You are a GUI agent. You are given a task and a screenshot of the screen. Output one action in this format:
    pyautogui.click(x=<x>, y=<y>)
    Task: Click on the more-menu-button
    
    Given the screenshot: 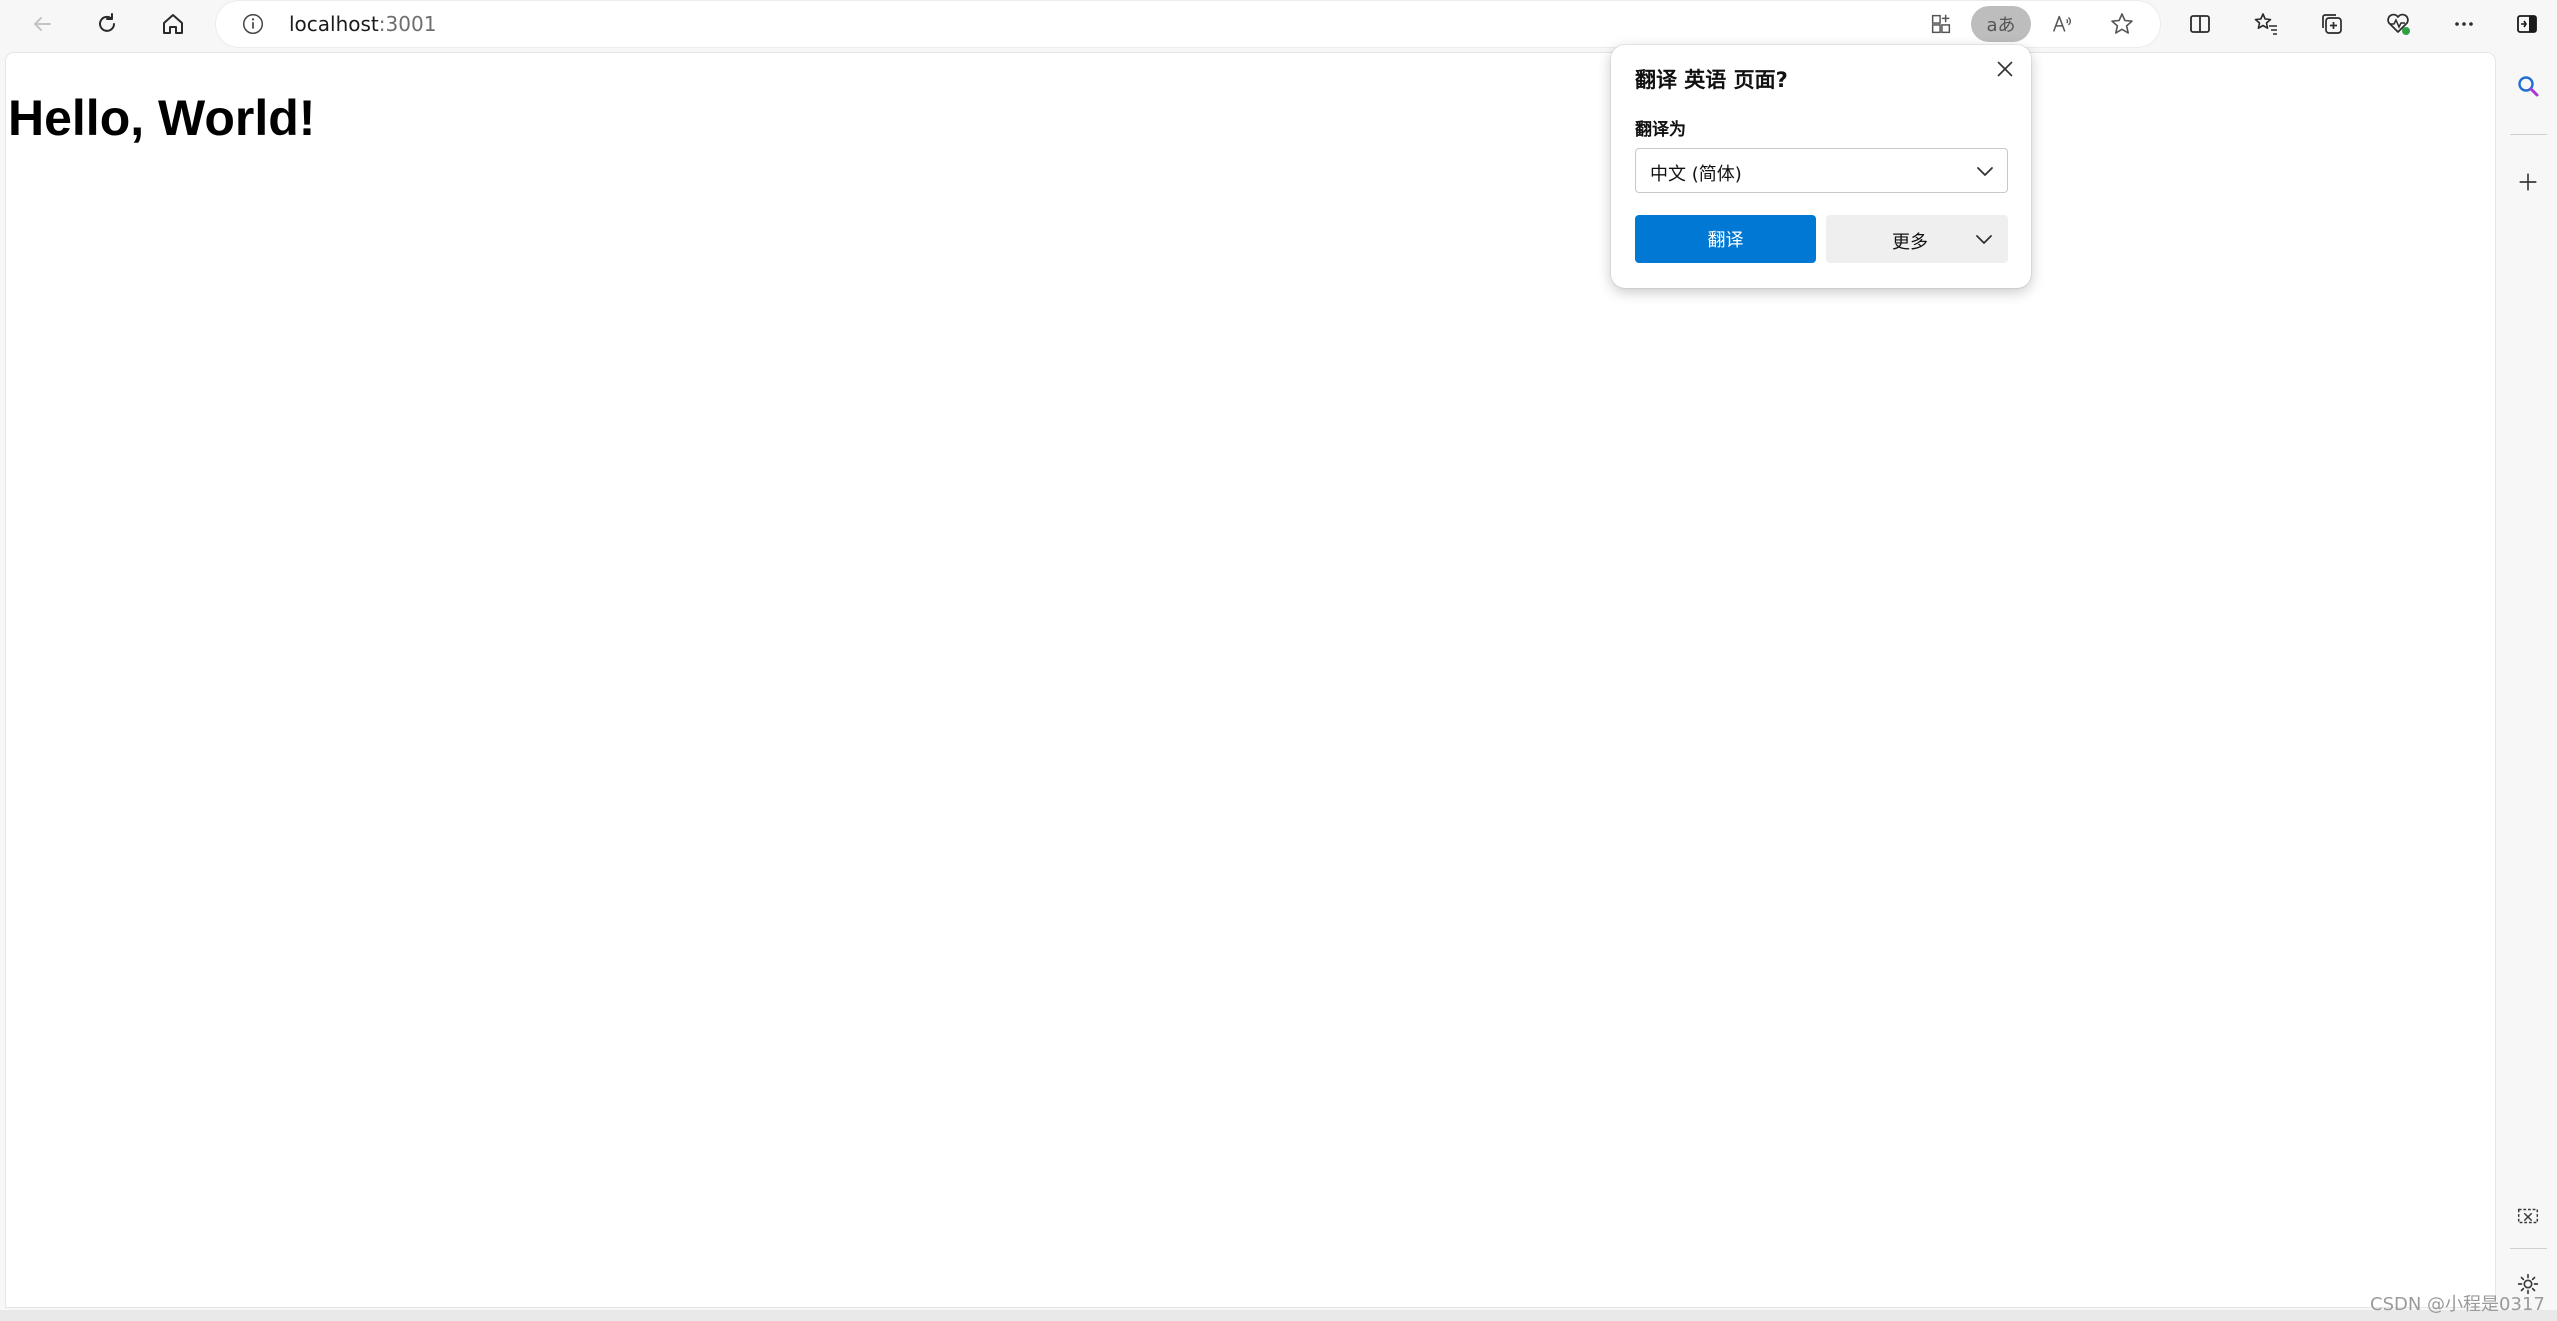 What is the action you would take?
    pyautogui.click(x=2464, y=24)
    